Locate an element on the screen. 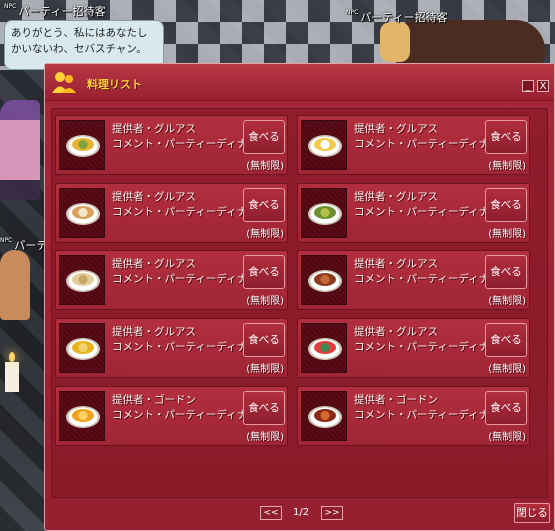 The height and width of the screenshot is (531, 555). curry-icon is located at coordinates (82, 348).